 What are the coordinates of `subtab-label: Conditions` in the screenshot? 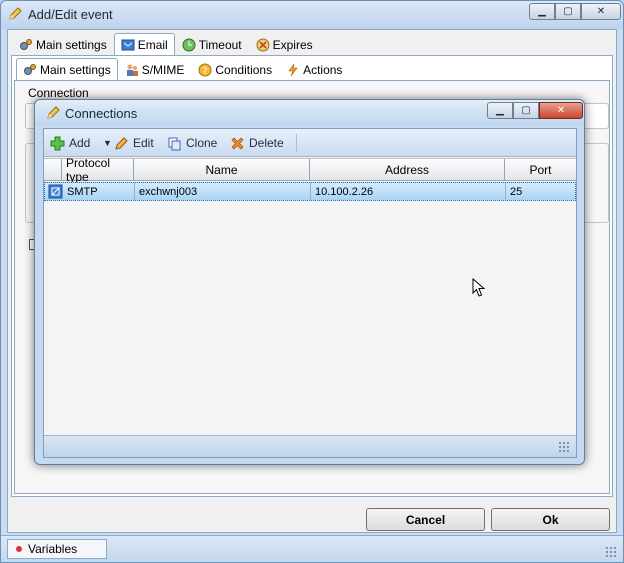 It's located at (244, 69).